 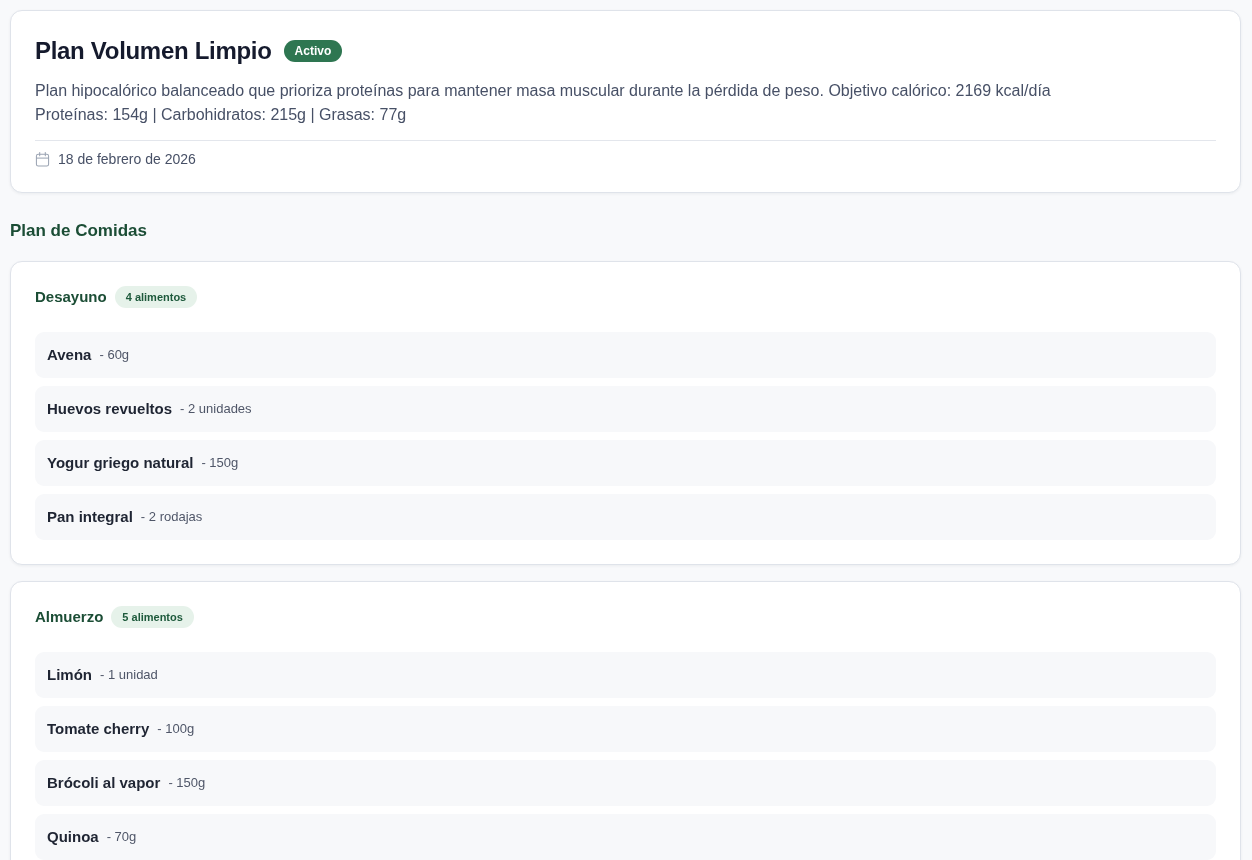 What do you see at coordinates (42, 159) in the screenshot?
I see `calendar-icon` at bounding box center [42, 159].